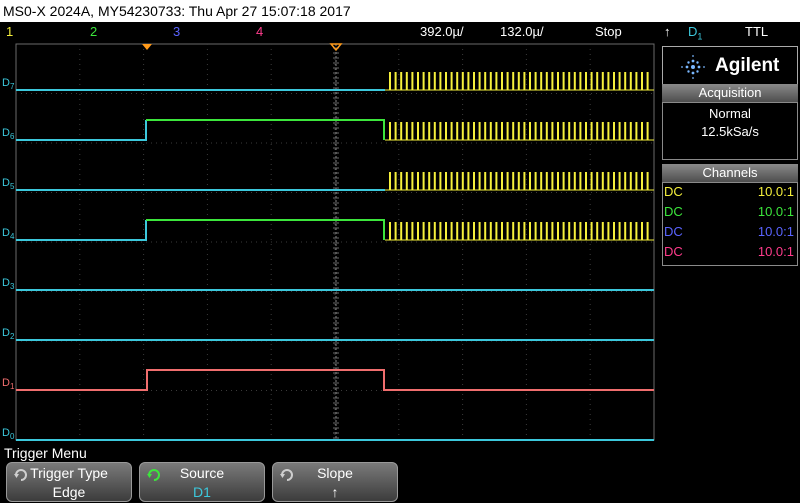  Describe the element at coordinates (93, 31) in the screenshot. I see `channel-2-indicator: 2` at that location.